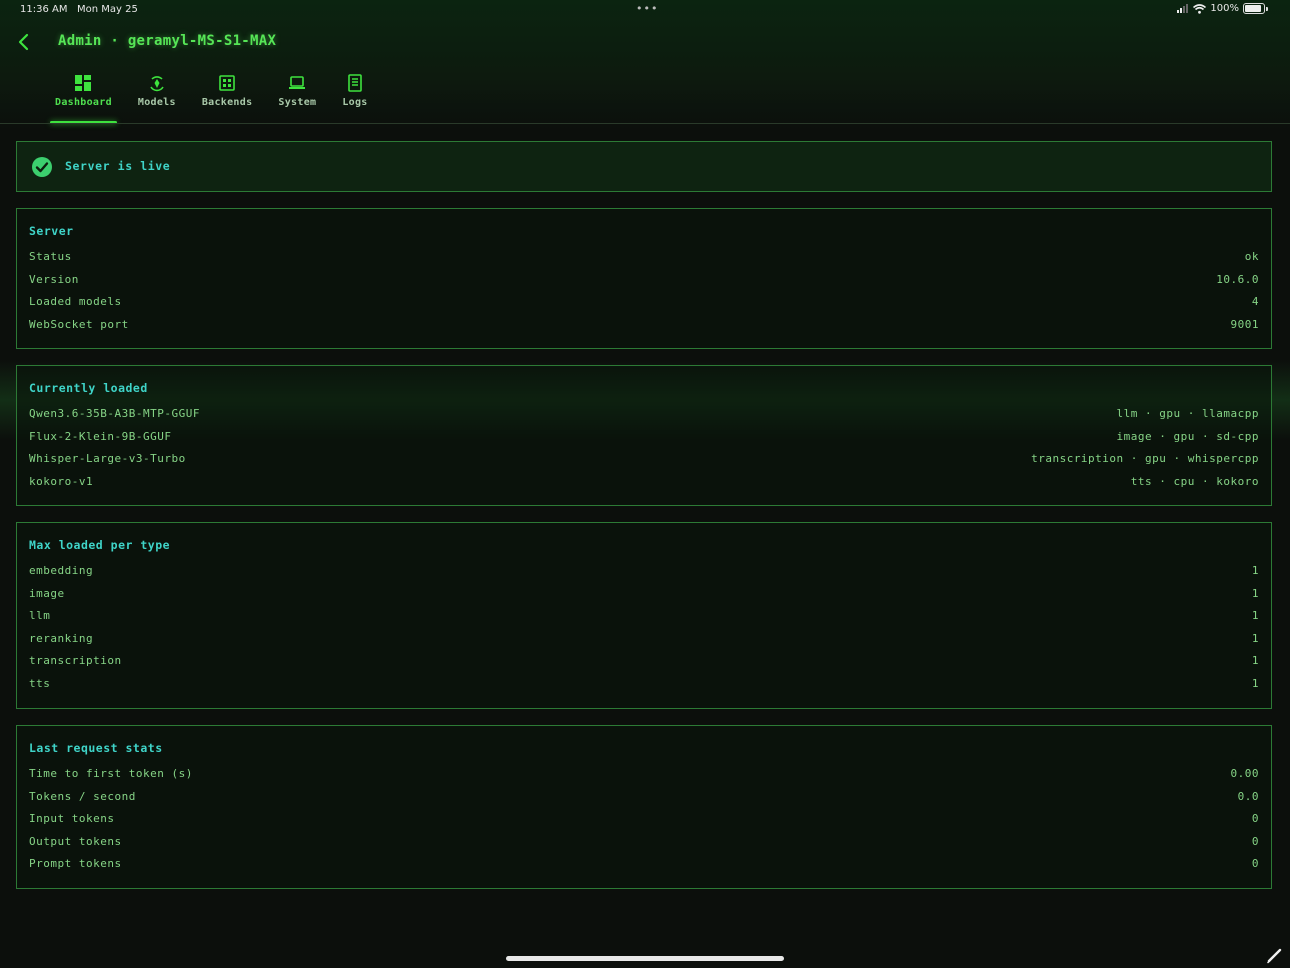 This screenshot has width=1290, height=968. Describe the element at coordinates (1194, 481) in the screenshot. I see `row-value: tts · cpu · kokoro` at that location.